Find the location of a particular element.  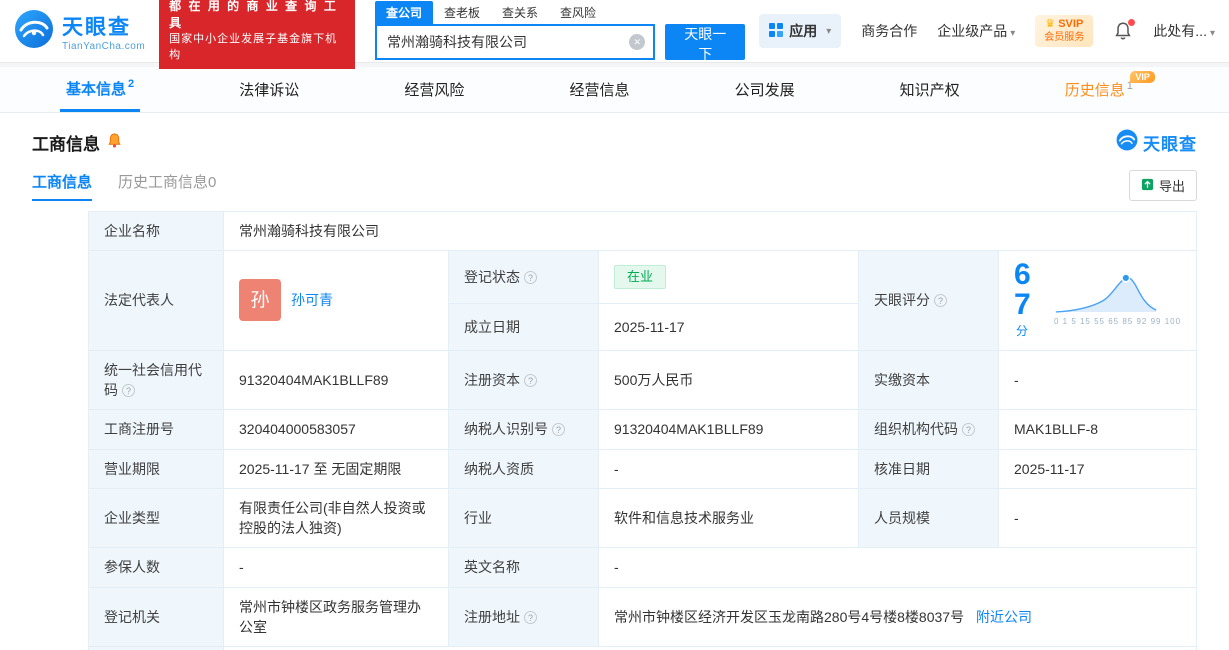

legal-rep-cell: 孙 孙可青 is located at coordinates (336, 300).